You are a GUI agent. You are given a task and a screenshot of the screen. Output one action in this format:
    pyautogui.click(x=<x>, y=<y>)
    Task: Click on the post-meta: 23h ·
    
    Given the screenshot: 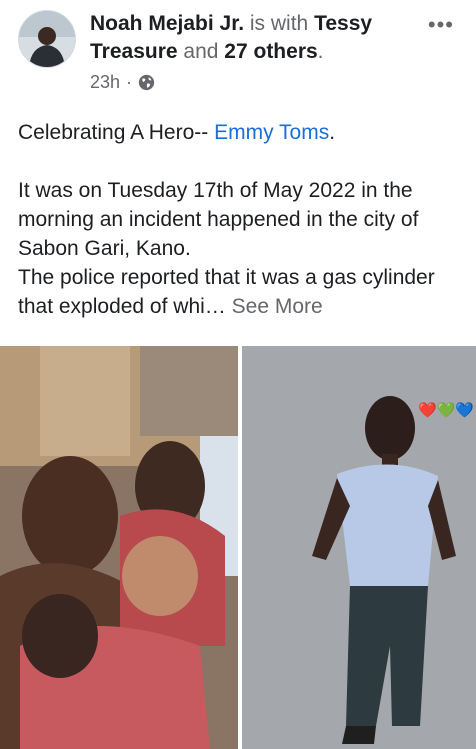 What is the action you would take?
    pyautogui.click(x=122, y=82)
    